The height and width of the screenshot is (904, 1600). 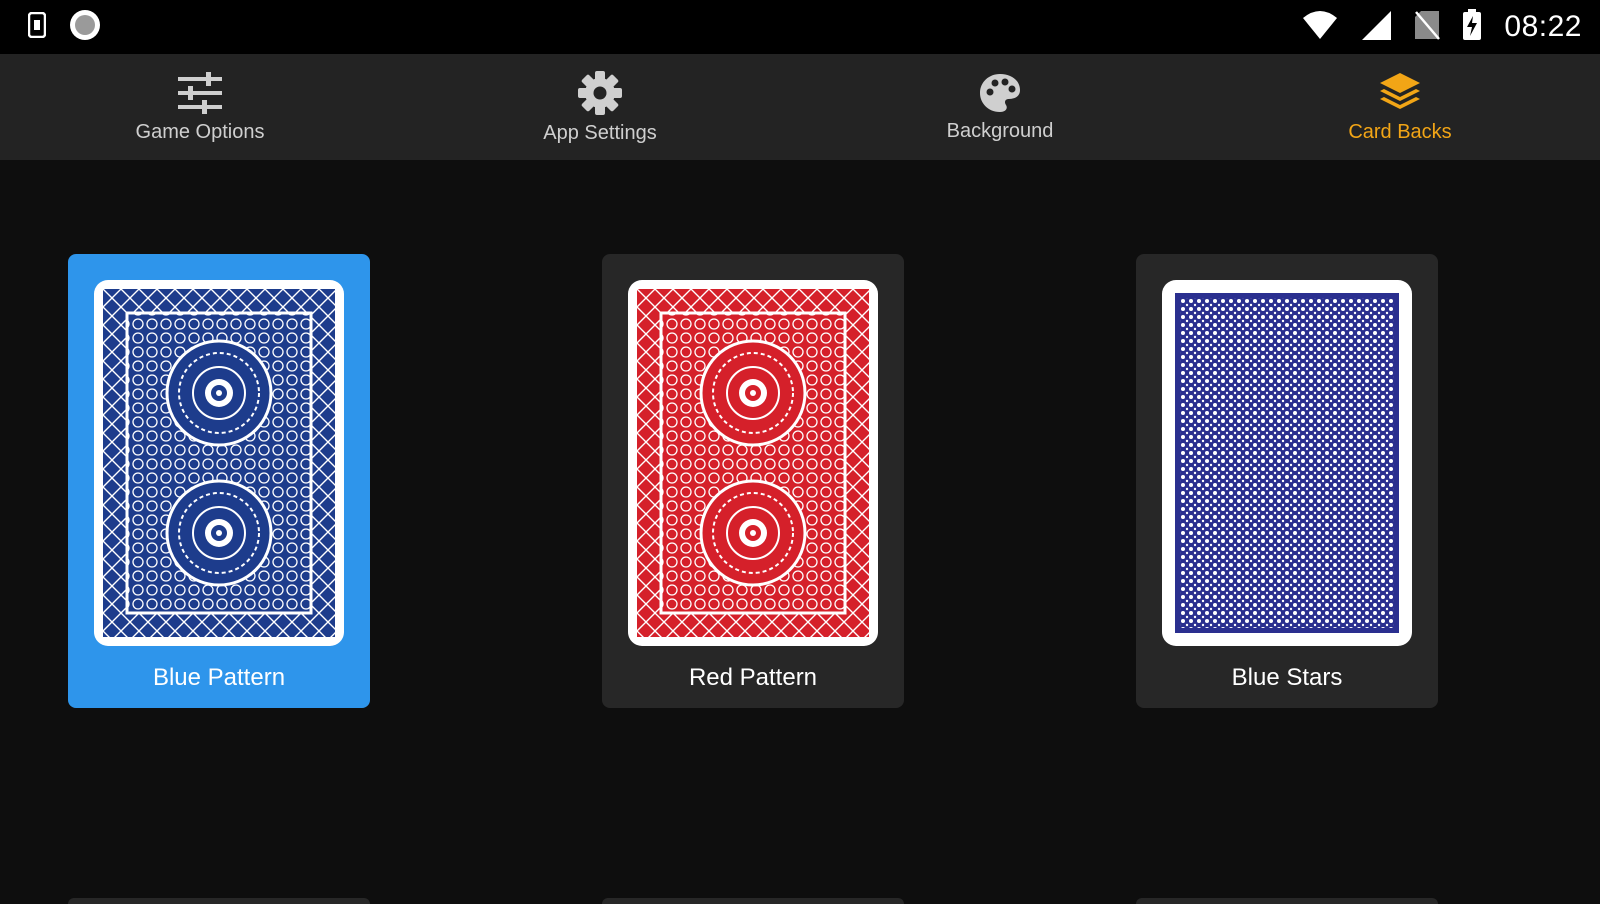 I want to click on tab-app-settings: App Settings, so click(x=600, y=107).